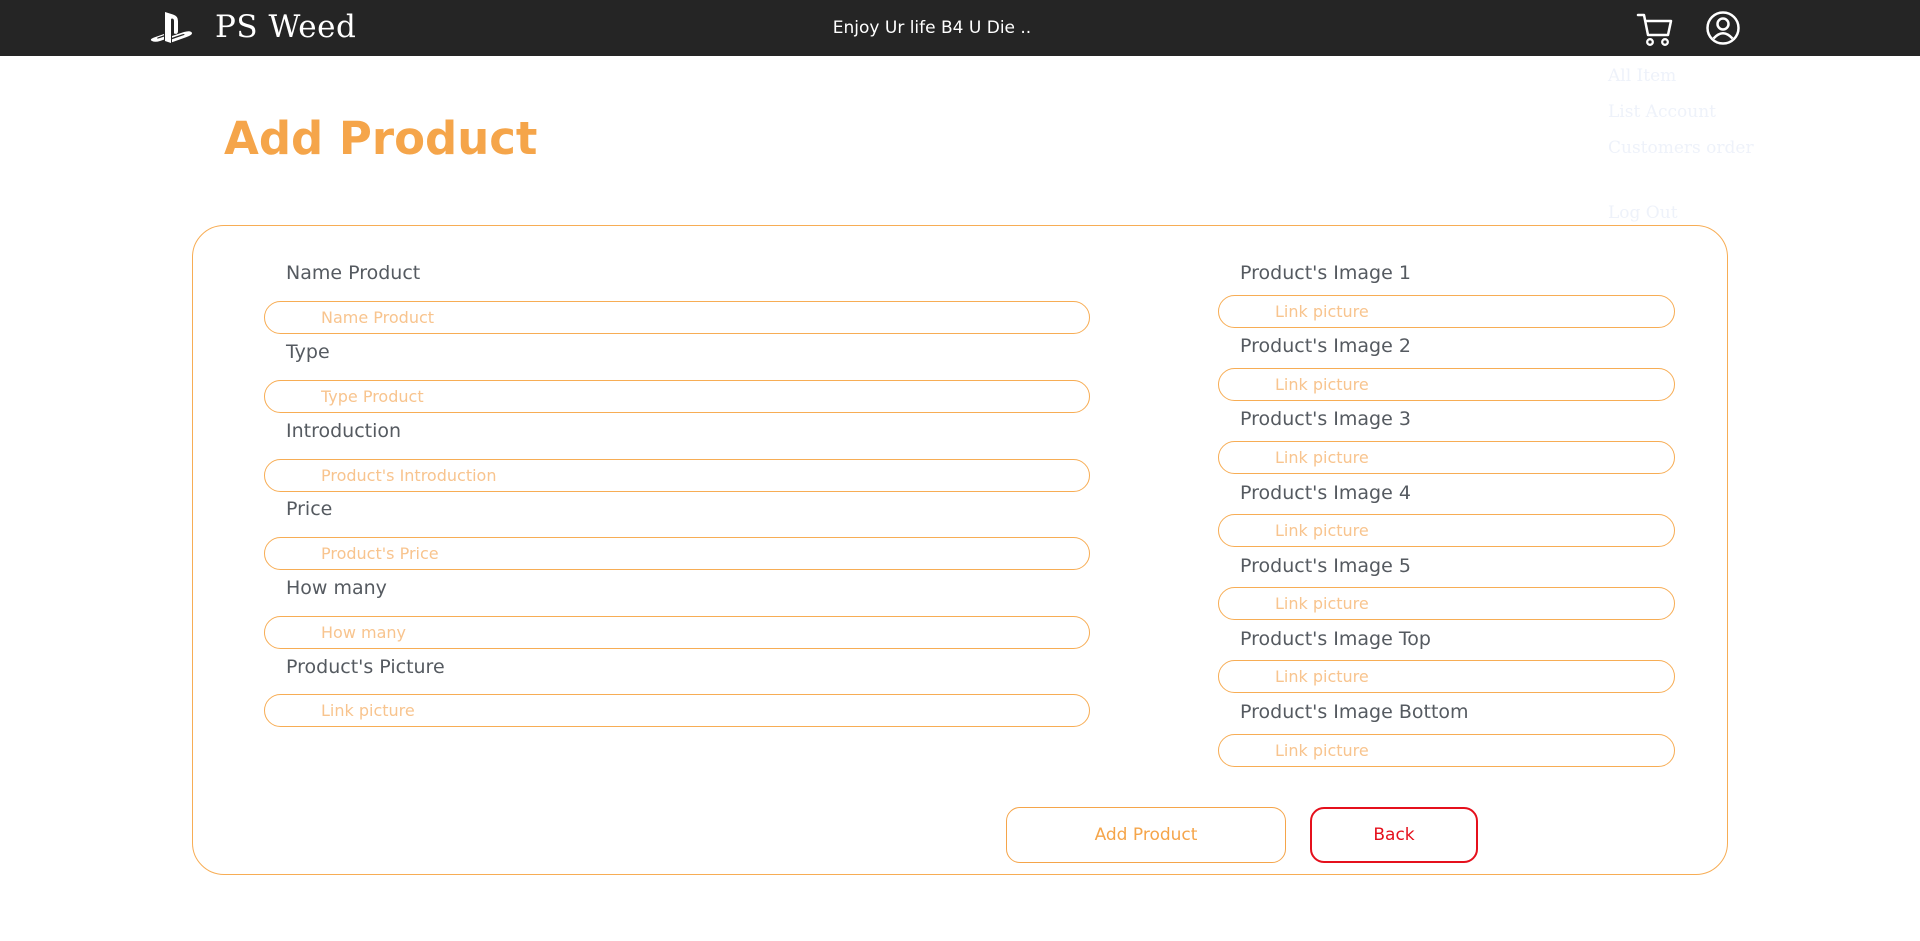  What do you see at coordinates (1446, 457) in the screenshot?
I see `product-image-3-input` at bounding box center [1446, 457].